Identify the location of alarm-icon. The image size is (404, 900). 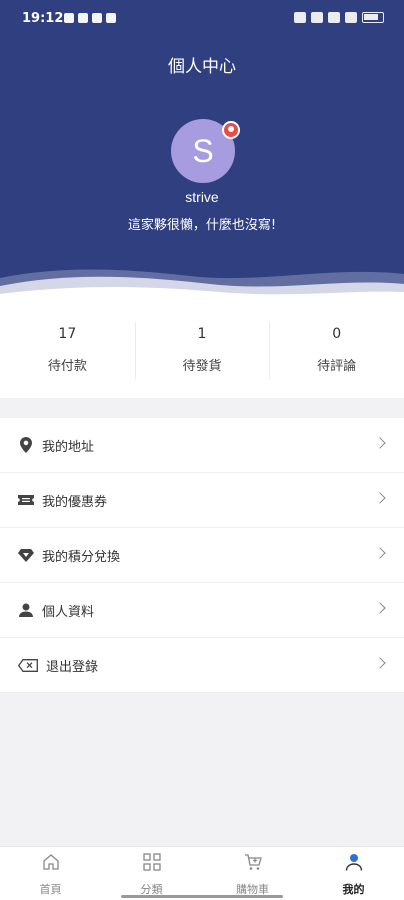
(300, 17).